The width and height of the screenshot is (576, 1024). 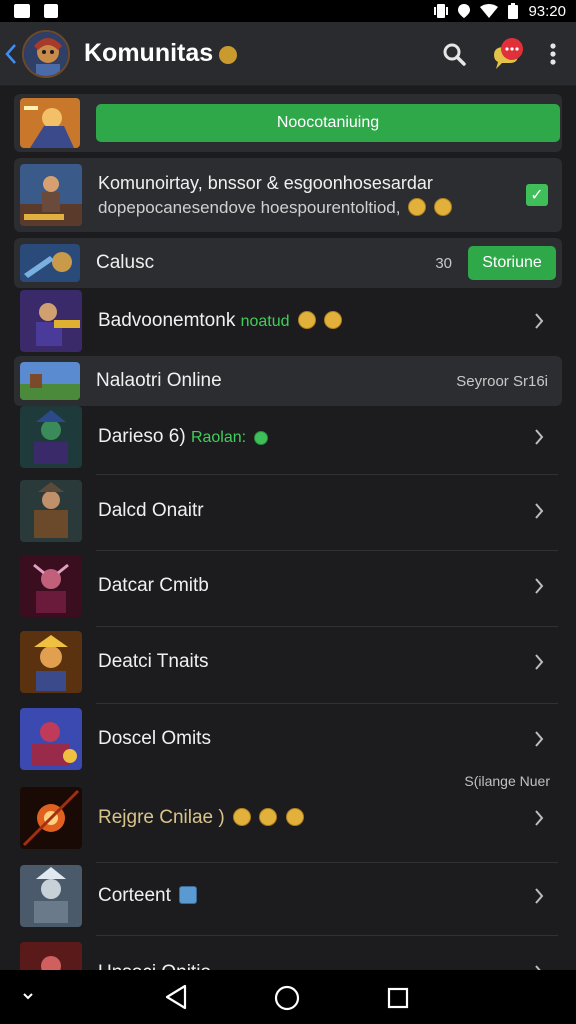 What do you see at coordinates (508, 54) in the screenshot?
I see `chat-bubble-icon` at bounding box center [508, 54].